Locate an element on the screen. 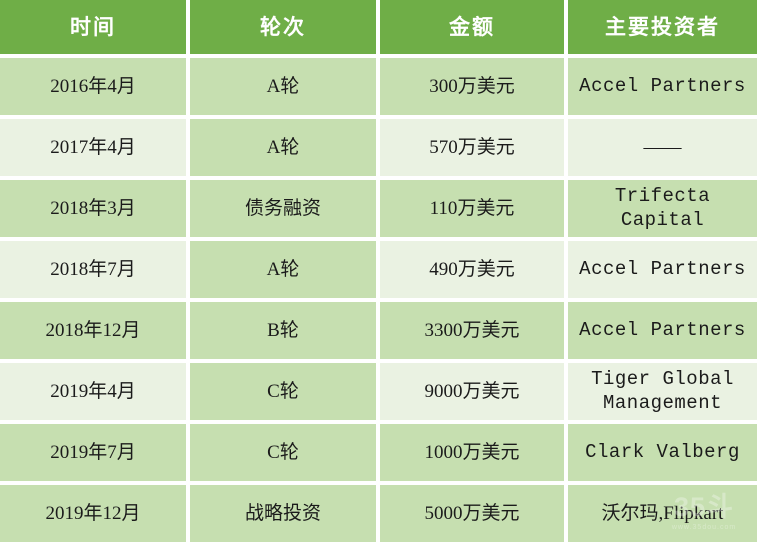 Image resolution: width=757 pixels, height=549 pixels. cell-amount: 570万美元 is located at coordinates (474, 149).